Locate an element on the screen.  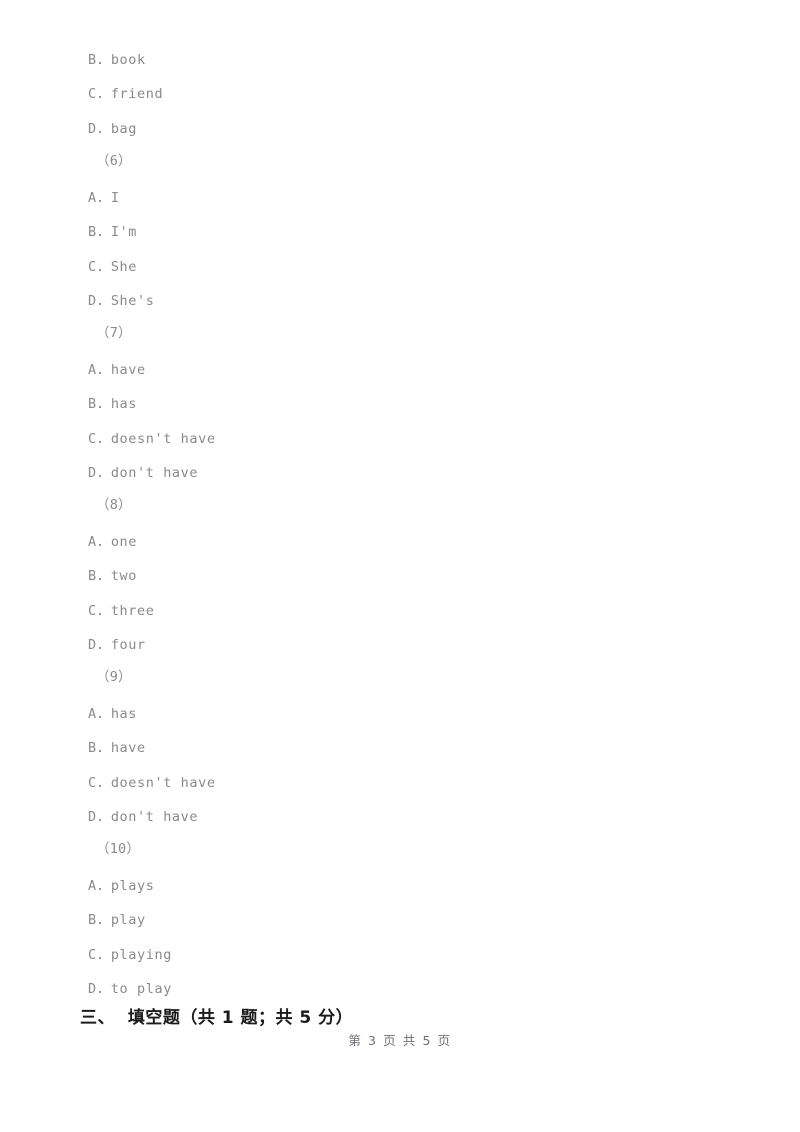
answer-option-q8-opt-c: C．three is located at coordinates (121, 611).